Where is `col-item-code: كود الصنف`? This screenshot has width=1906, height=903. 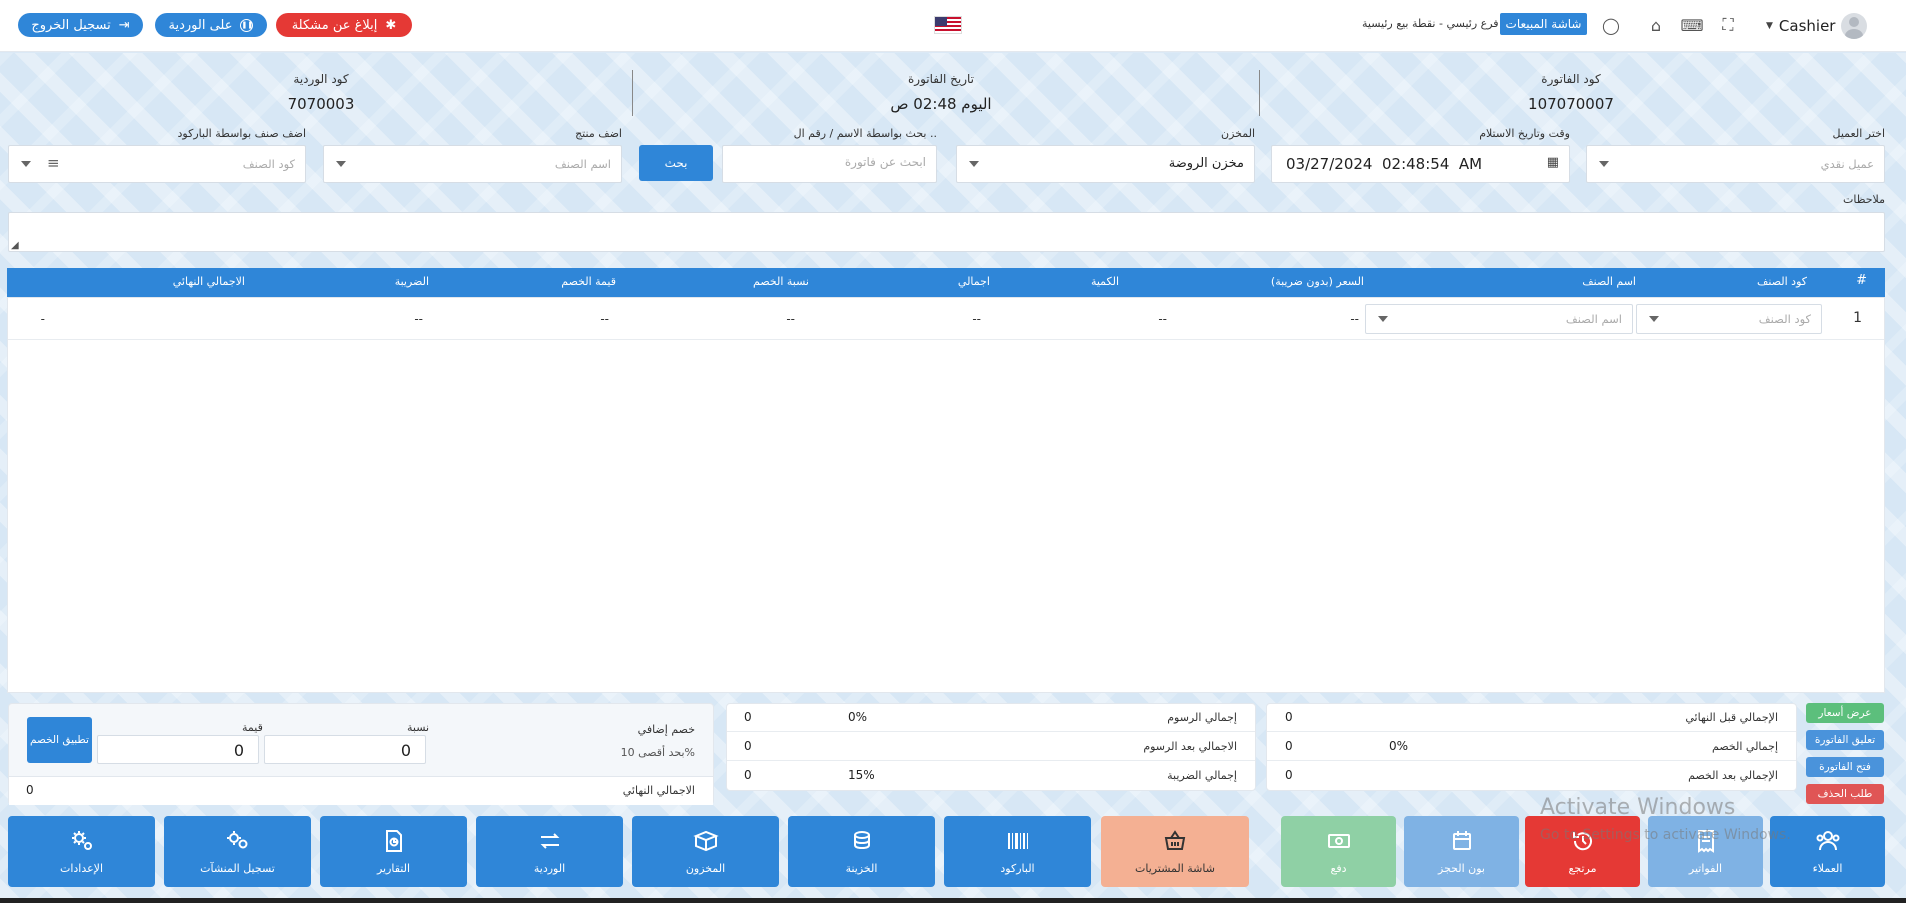 col-item-code: كود الصنف is located at coordinates (1782, 281).